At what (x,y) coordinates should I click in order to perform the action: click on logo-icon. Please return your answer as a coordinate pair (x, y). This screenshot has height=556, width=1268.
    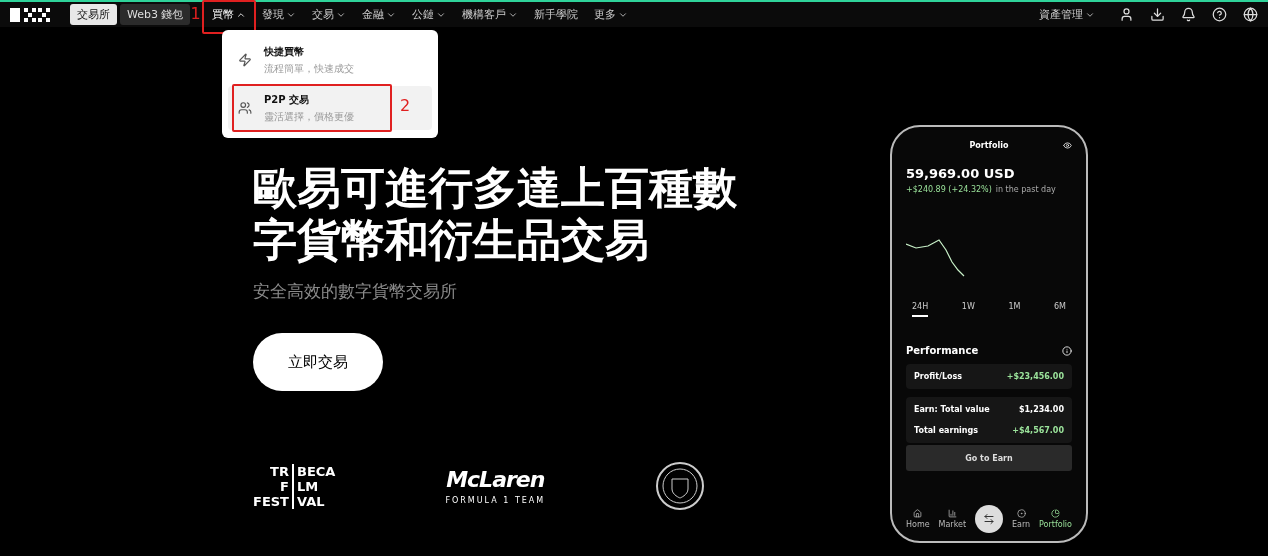
    Looking at the image, I should click on (30, 14).